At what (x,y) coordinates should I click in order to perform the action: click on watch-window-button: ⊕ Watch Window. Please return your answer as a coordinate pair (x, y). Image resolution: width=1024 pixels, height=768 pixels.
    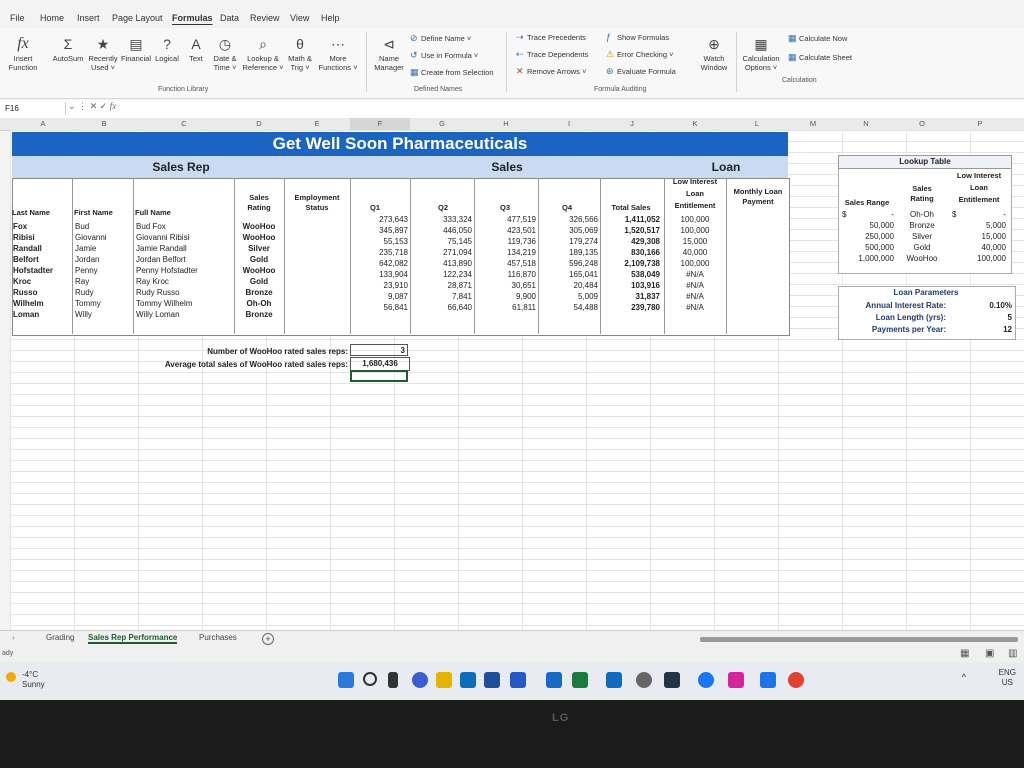
    Looking at the image, I should click on (714, 54).